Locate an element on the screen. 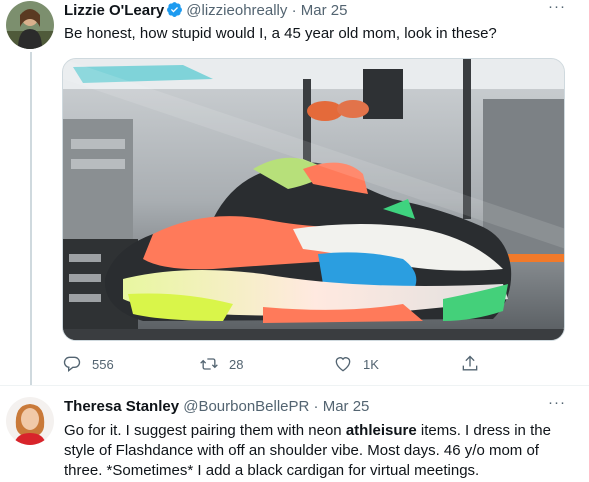  tweet-header: Lizzie O'Leary @lizzieohreally · Mar 25 is located at coordinates (205, 11).